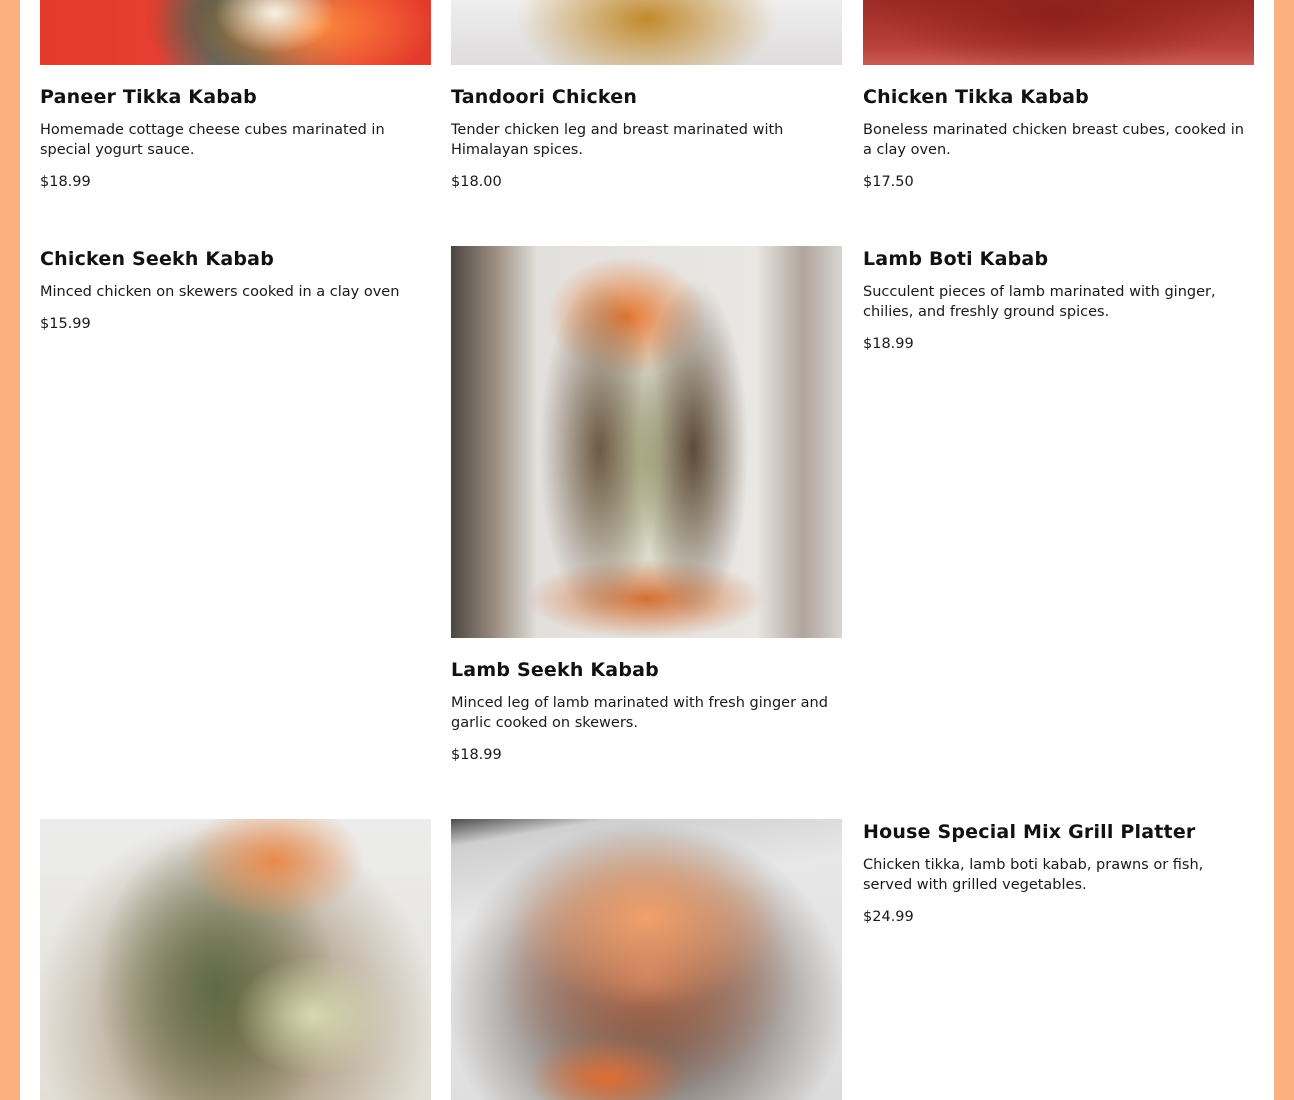 The image size is (1294, 1100). Describe the element at coordinates (1058, 32) in the screenshot. I see `chicken-tikka-kabab-photo` at that location.